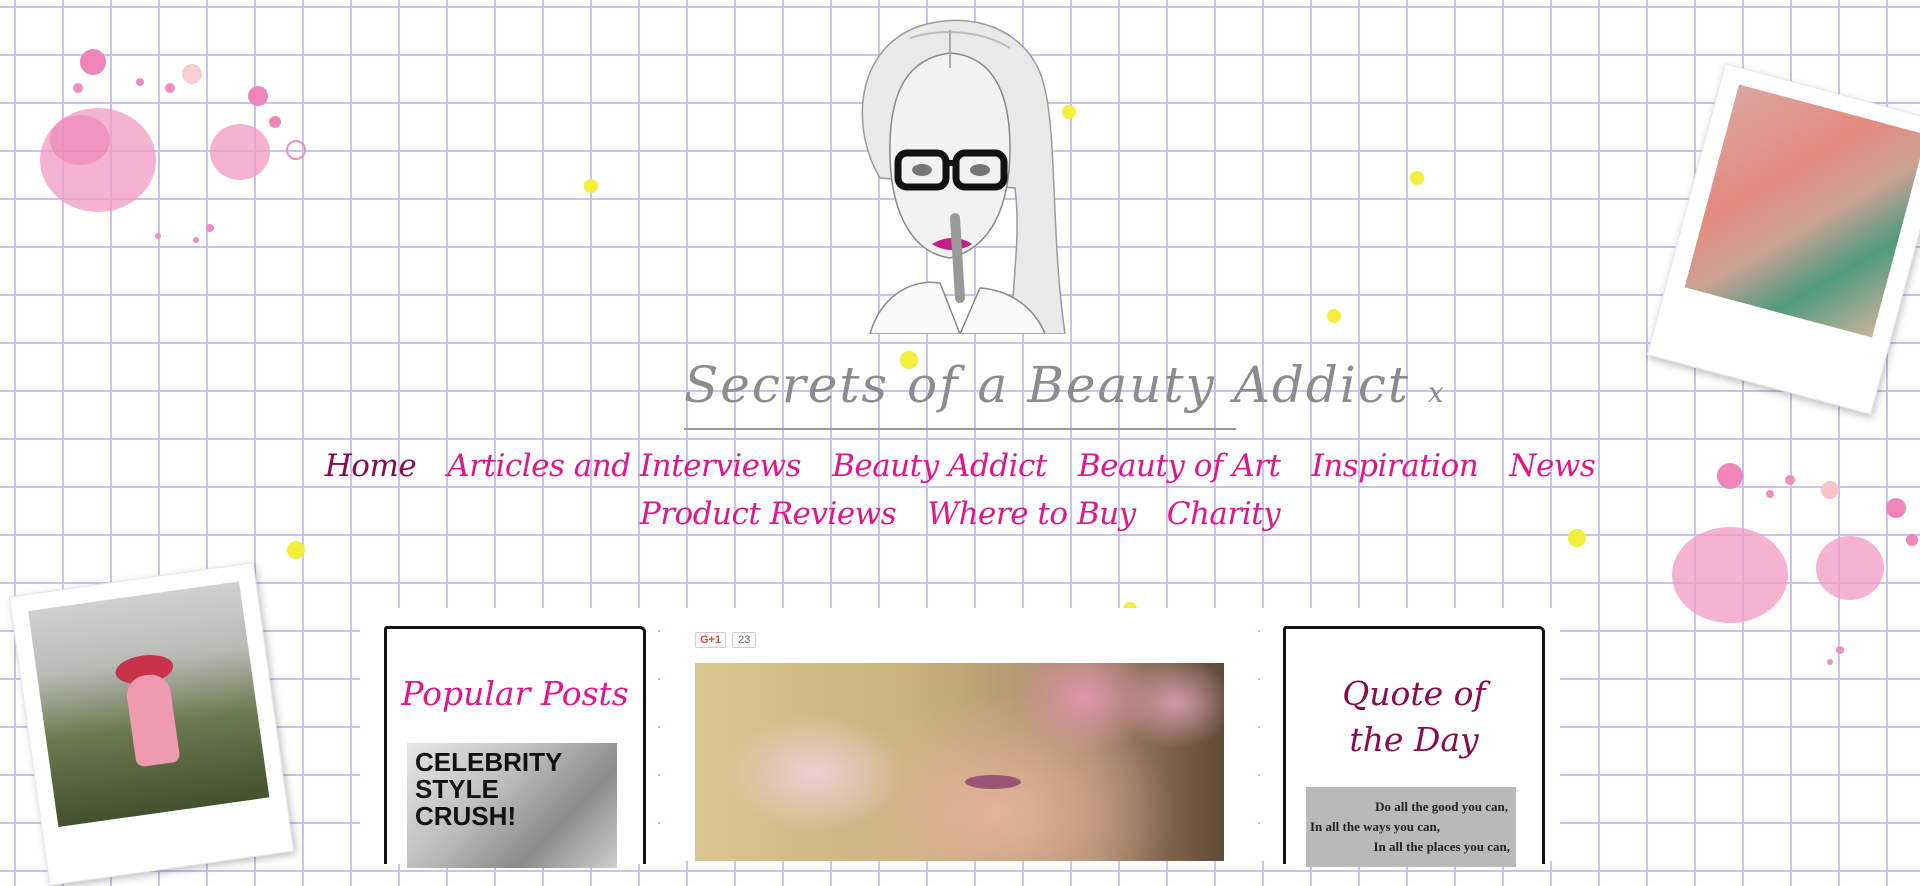  Describe the element at coordinates (959, 762) in the screenshot. I see `featured-post-image` at that location.